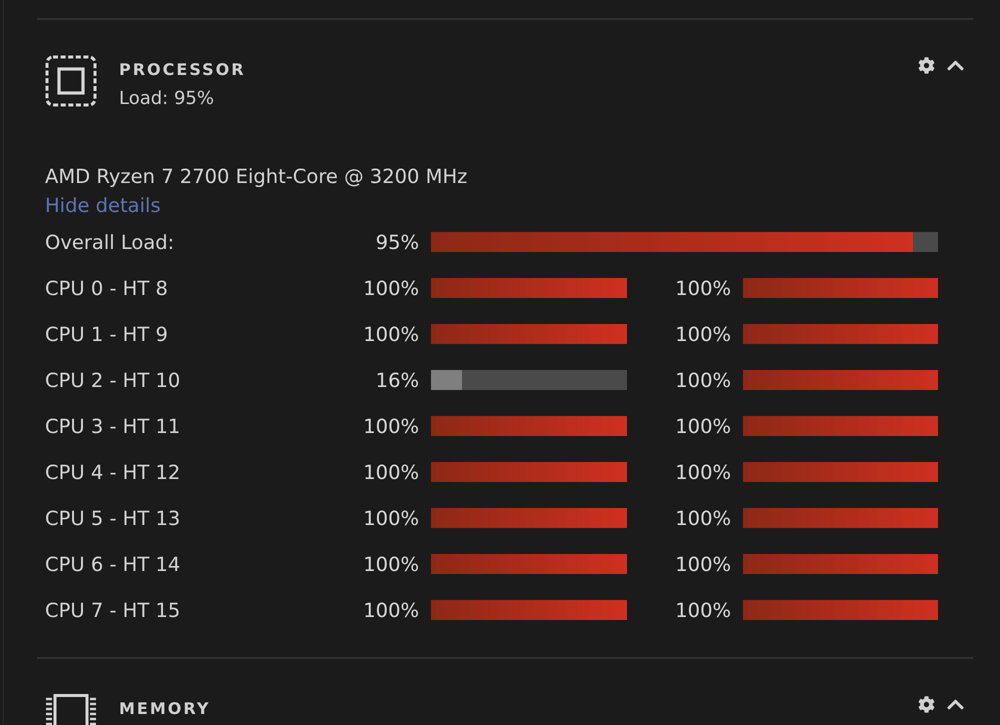  Describe the element at coordinates (106, 288) in the screenshot. I see `core-label: CPU 0 - HT 8` at that location.